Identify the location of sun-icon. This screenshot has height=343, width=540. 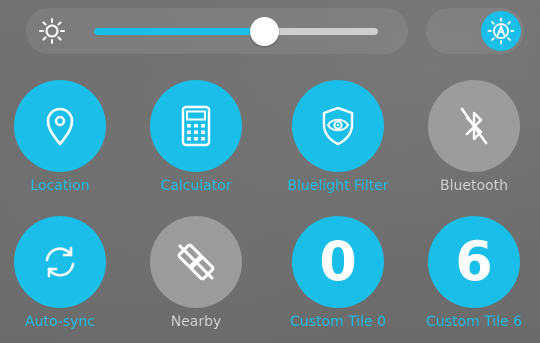
(52, 31).